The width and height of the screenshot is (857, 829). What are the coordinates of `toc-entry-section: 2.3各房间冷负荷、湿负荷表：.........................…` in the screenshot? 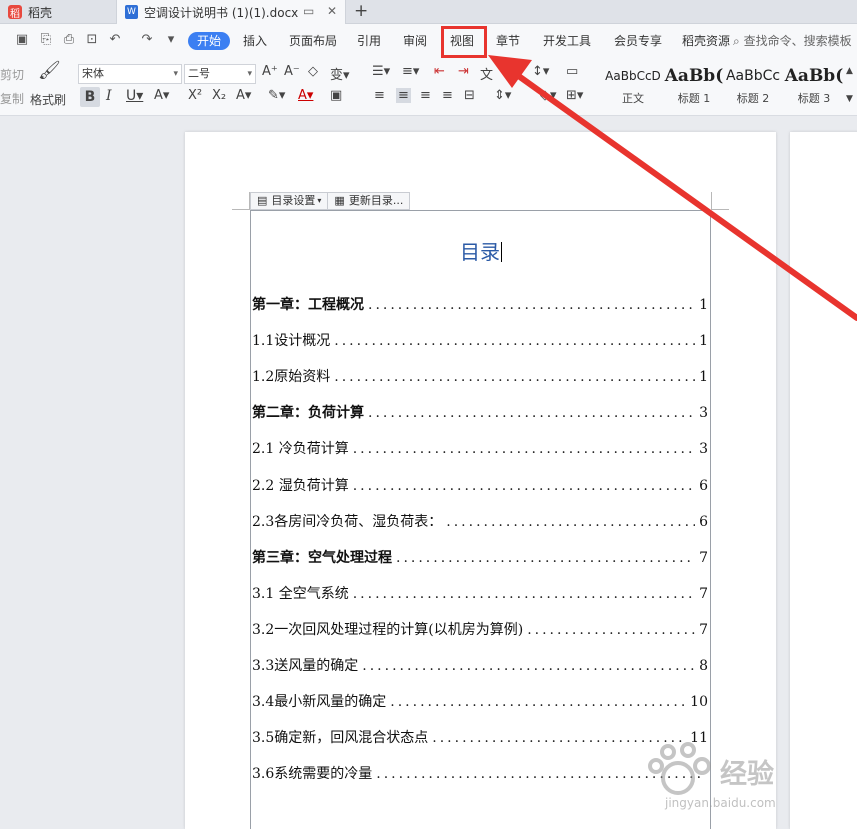 It's located at (480, 522).